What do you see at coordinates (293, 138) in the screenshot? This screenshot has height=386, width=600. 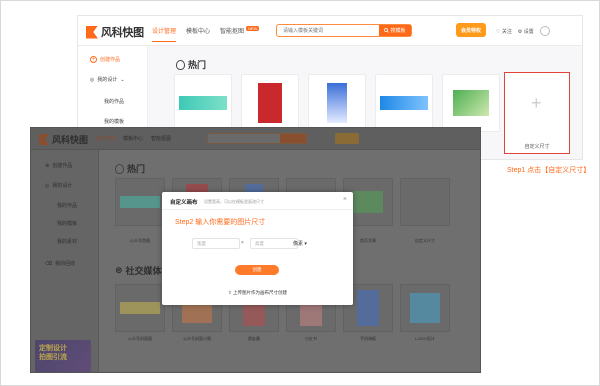 I see `dimmed-search-button` at bounding box center [293, 138].